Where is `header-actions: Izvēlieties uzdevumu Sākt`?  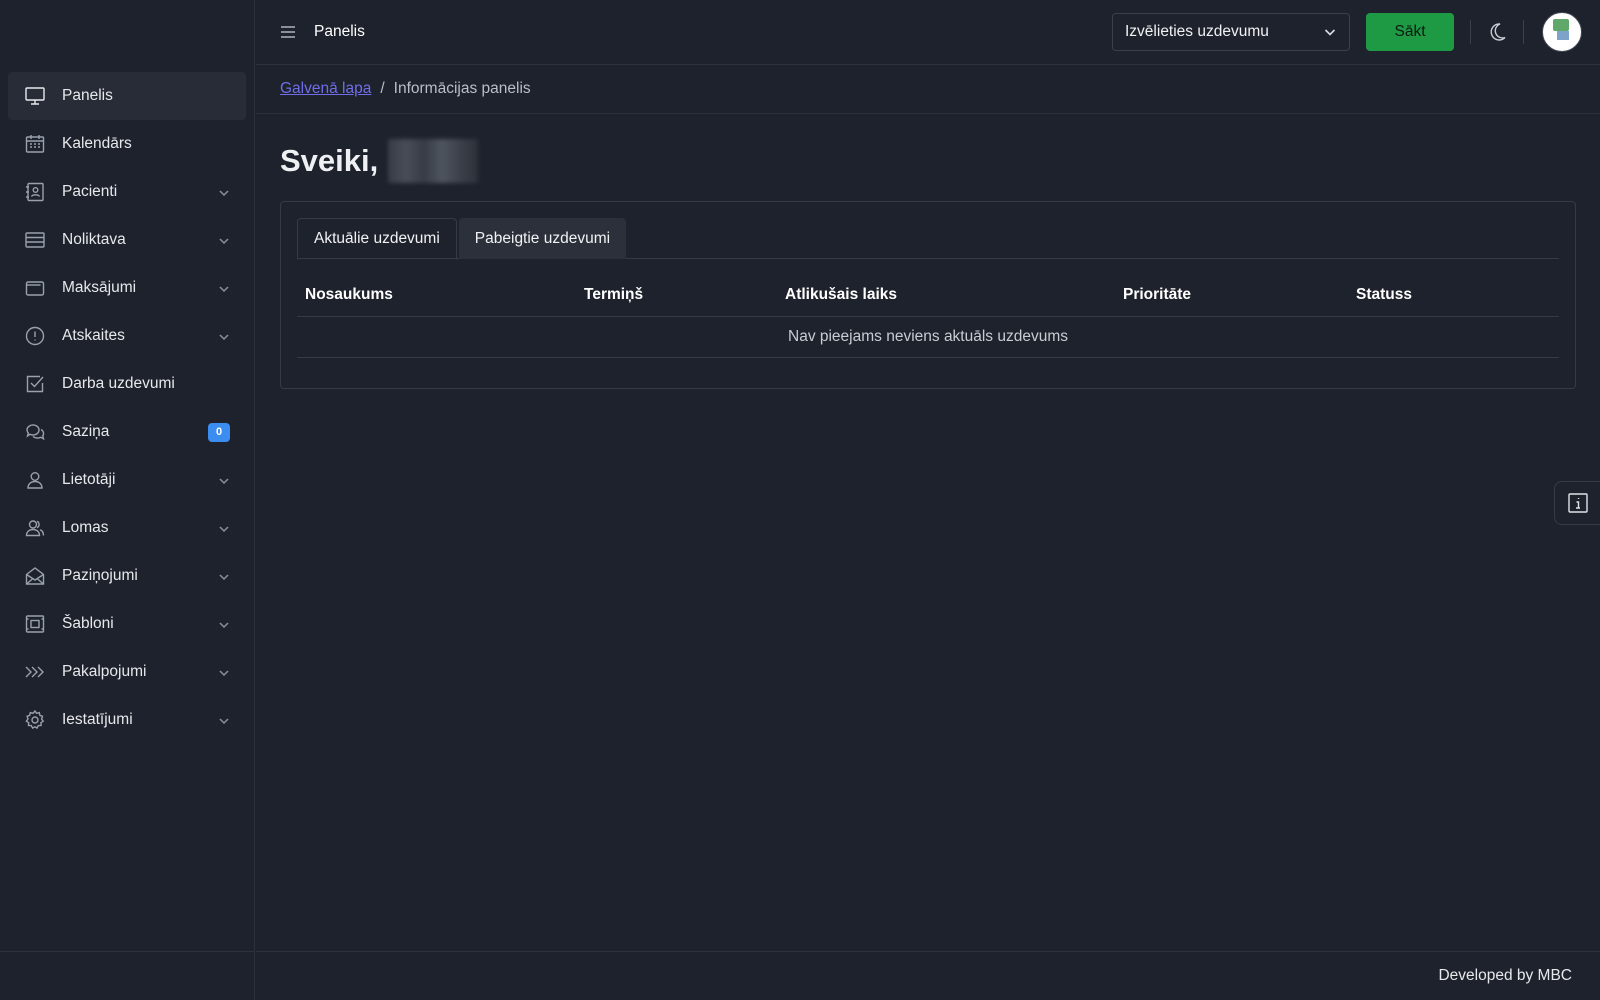
header-actions: Izvēlieties uzdevumu Sākt is located at coordinates (1356, 32).